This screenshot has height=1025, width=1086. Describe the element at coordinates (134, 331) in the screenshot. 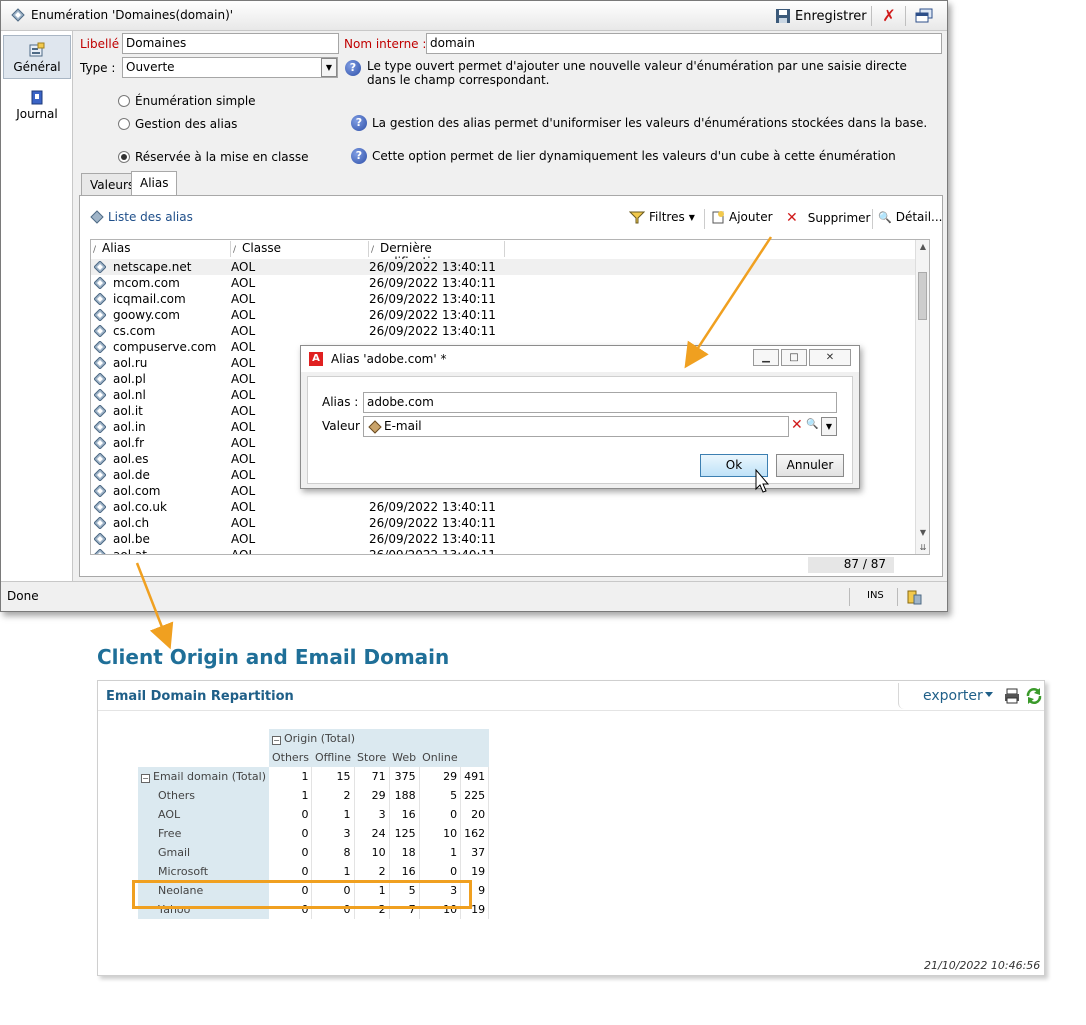

I see `alias-cell: cs.com` at that location.